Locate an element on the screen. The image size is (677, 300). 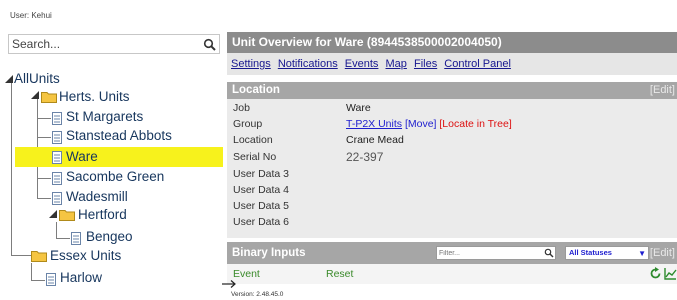
status-filter-select: All Statuses ▼ is located at coordinates (607, 253).